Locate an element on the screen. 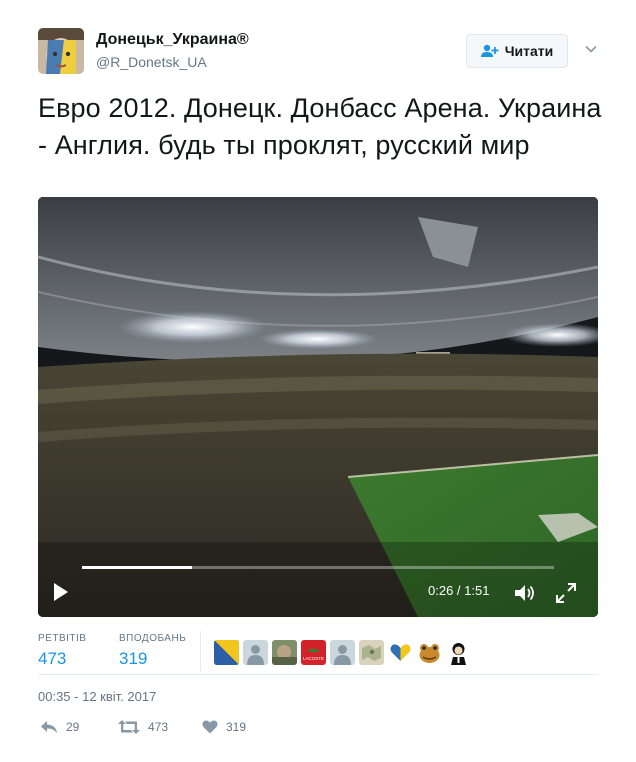 This screenshot has height=762, width=636. fullscreen-icon is located at coordinates (566, 593).